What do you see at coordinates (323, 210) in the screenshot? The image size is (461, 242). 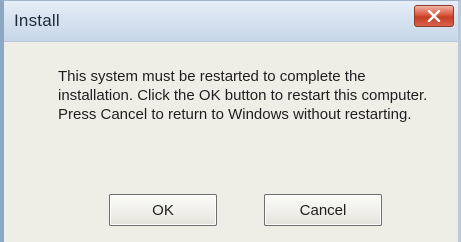 I see `cancel-button: Cancel` at bounding box center [323, 210].